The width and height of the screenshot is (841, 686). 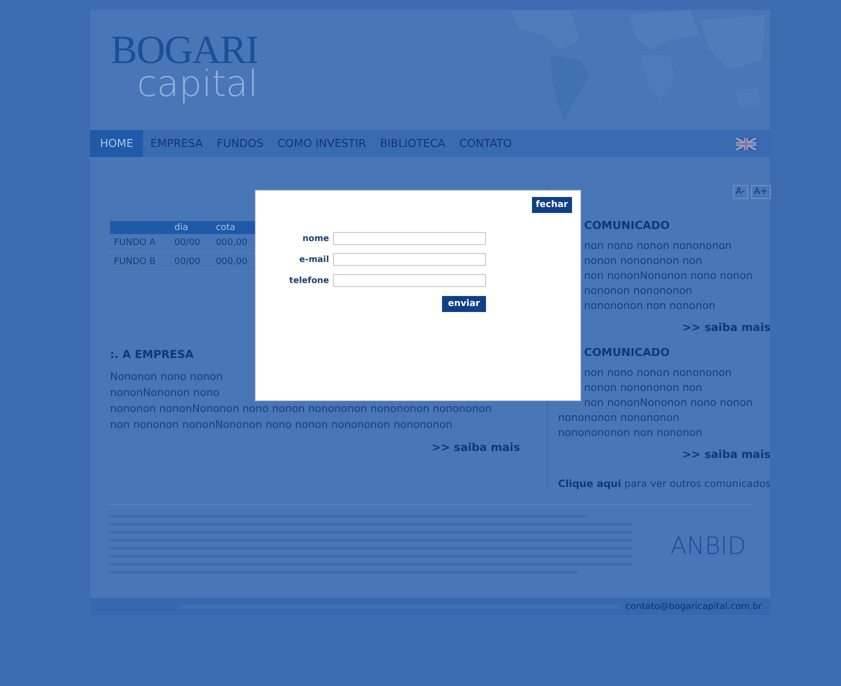 I want to click on send-button: enviar, so click(x=464, y=304).